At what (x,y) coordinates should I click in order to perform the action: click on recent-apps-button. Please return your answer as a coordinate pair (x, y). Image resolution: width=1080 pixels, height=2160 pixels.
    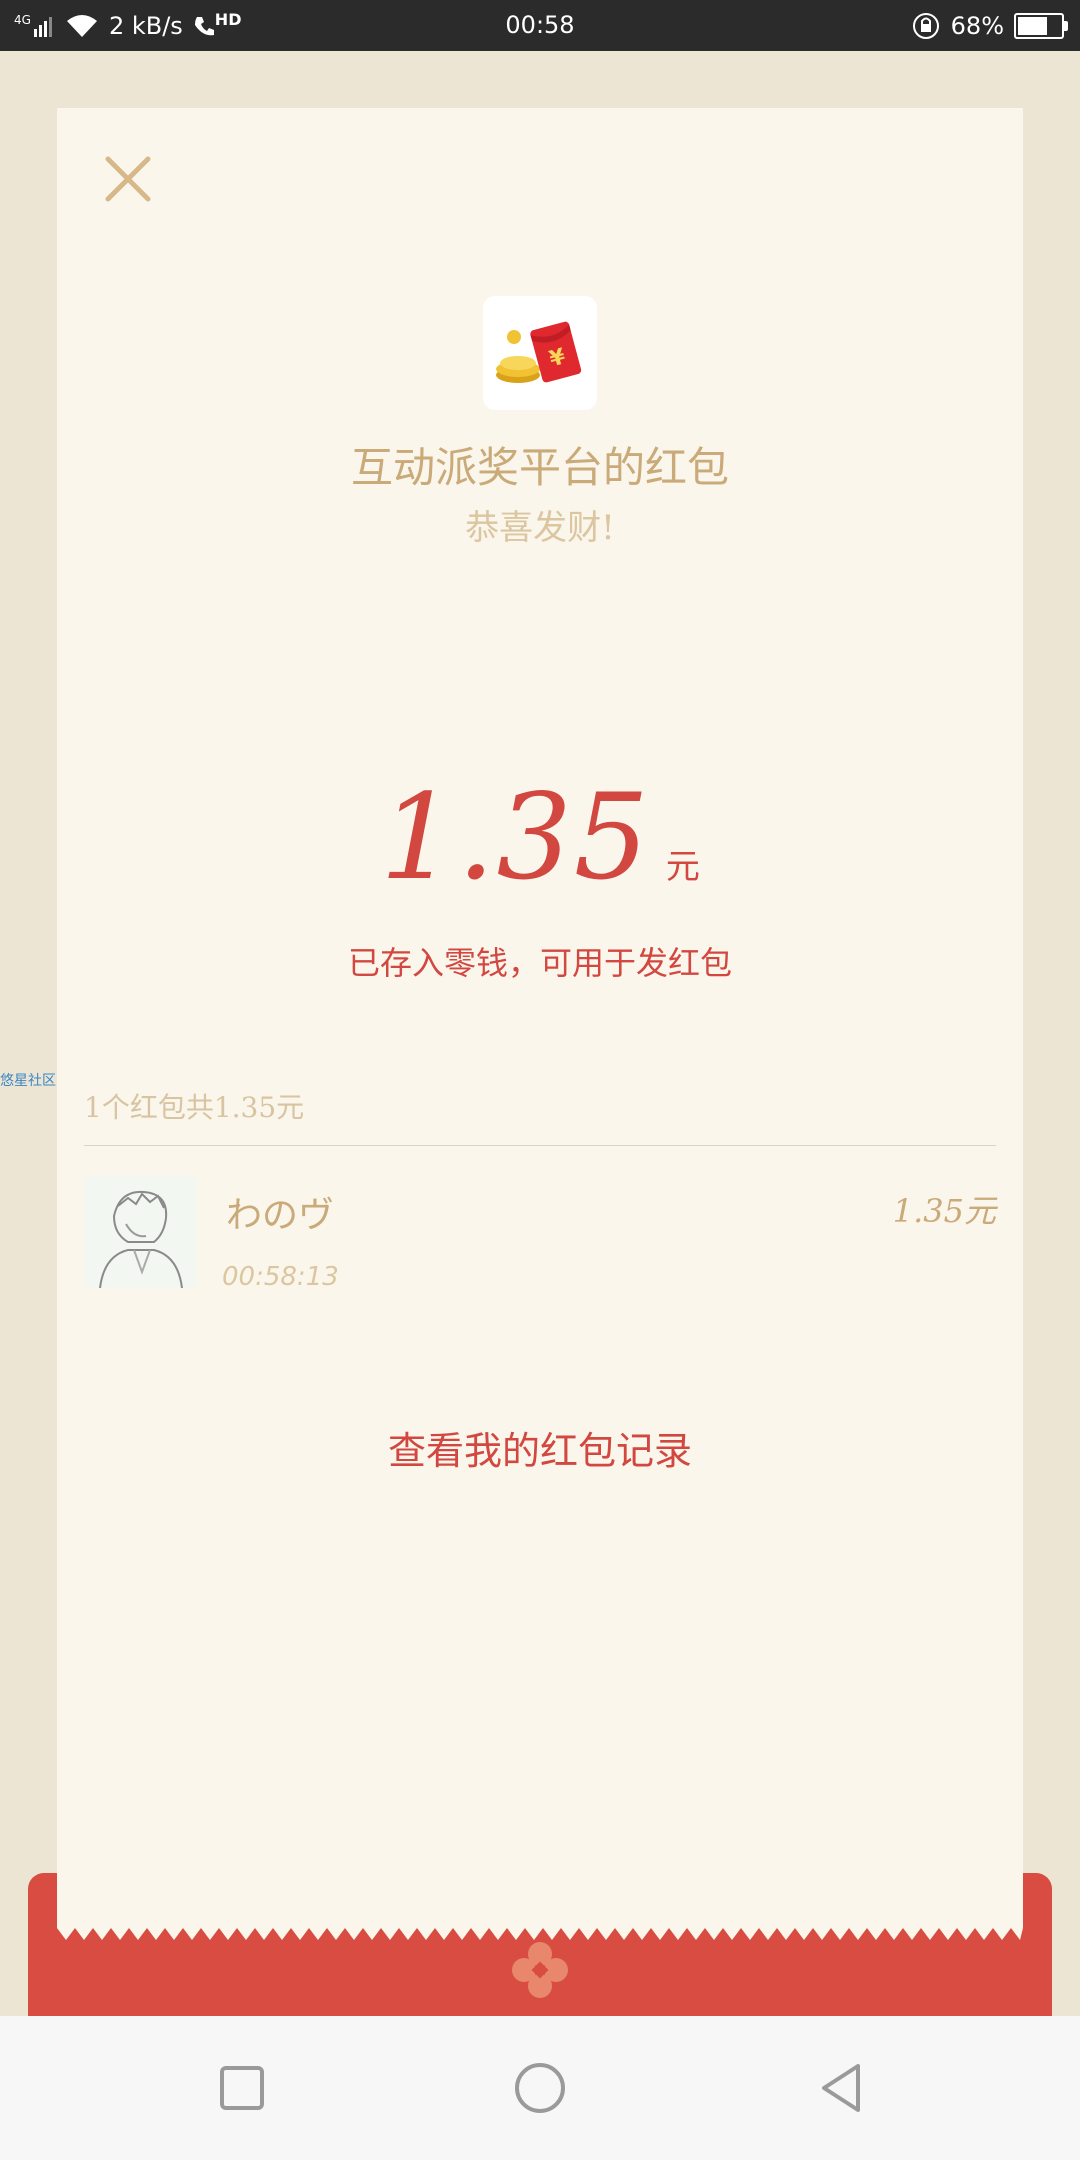
    Looking at the image, I should click on (242, 2088).